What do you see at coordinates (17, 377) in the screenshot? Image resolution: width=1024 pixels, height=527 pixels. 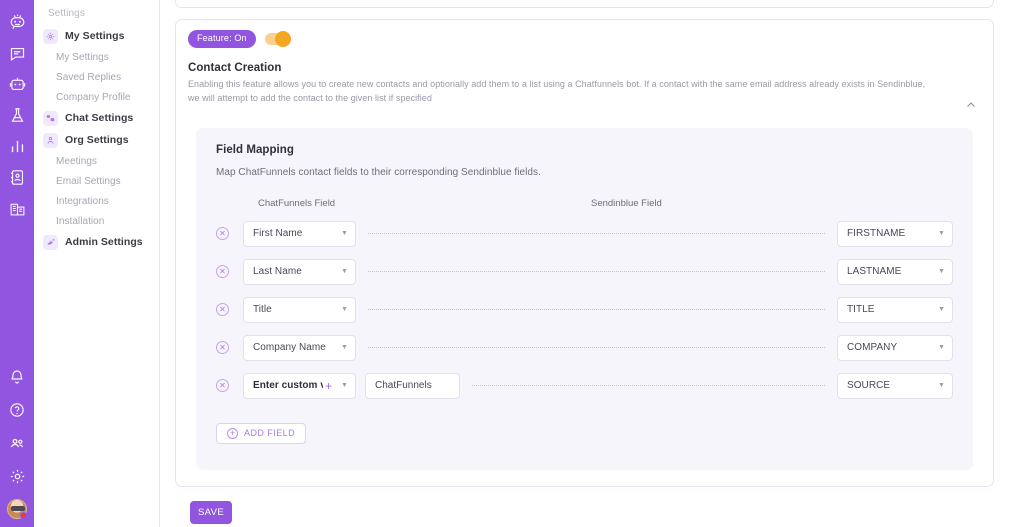 I see `bell-icon` at bounding box center [17, 377].